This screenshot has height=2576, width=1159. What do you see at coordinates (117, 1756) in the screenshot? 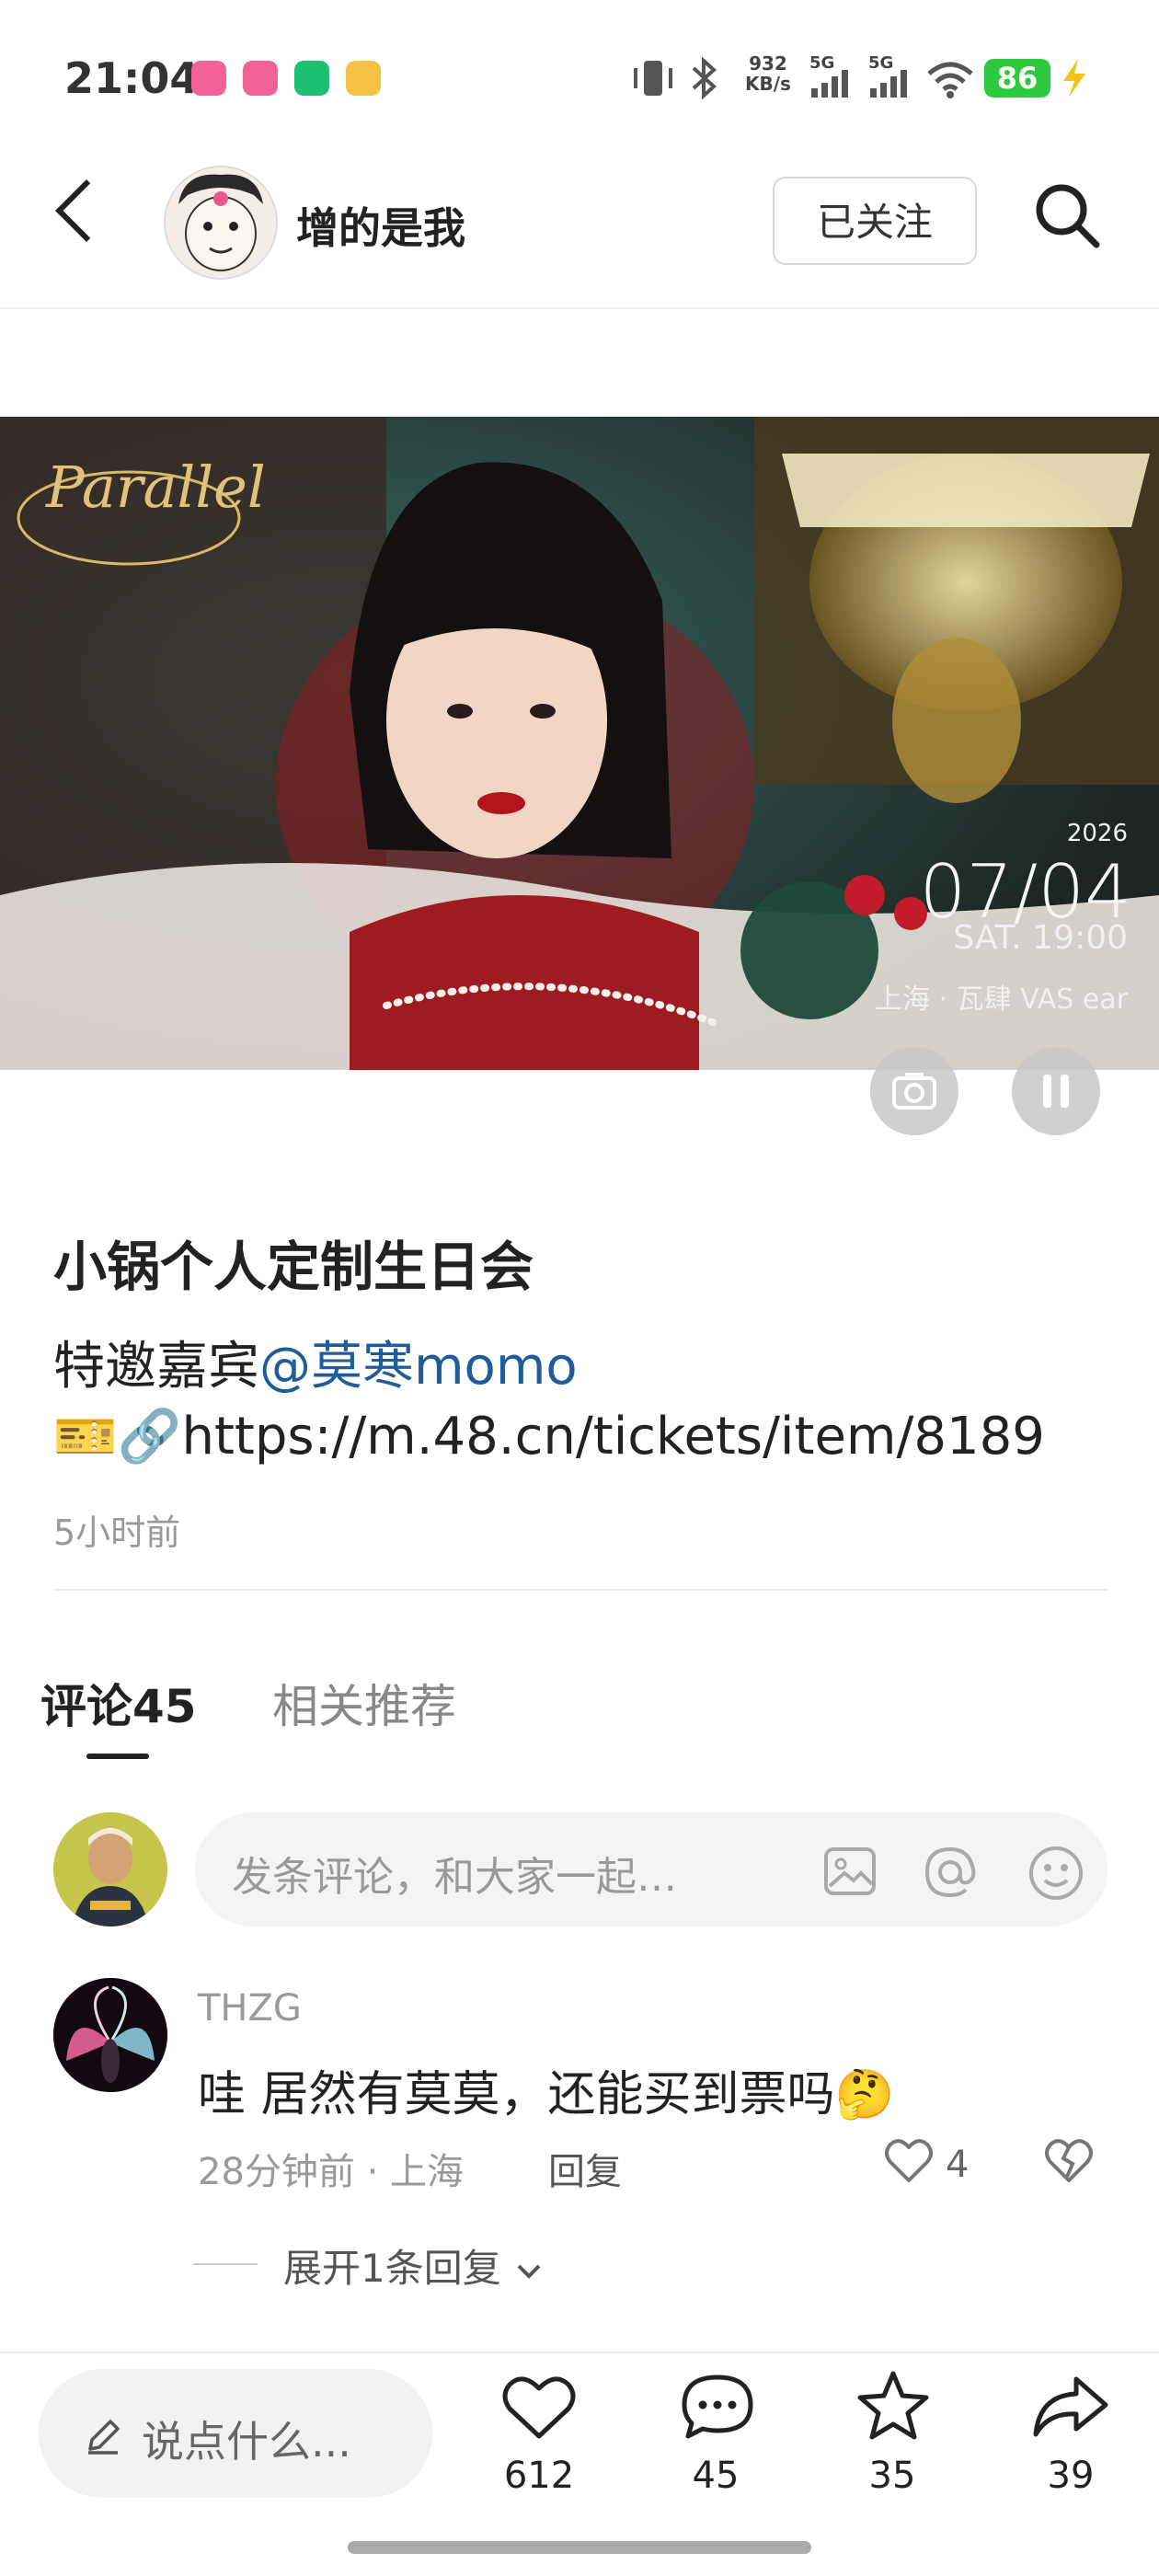
I see `active-tab-indicator` at bounding box center [117, 1756].